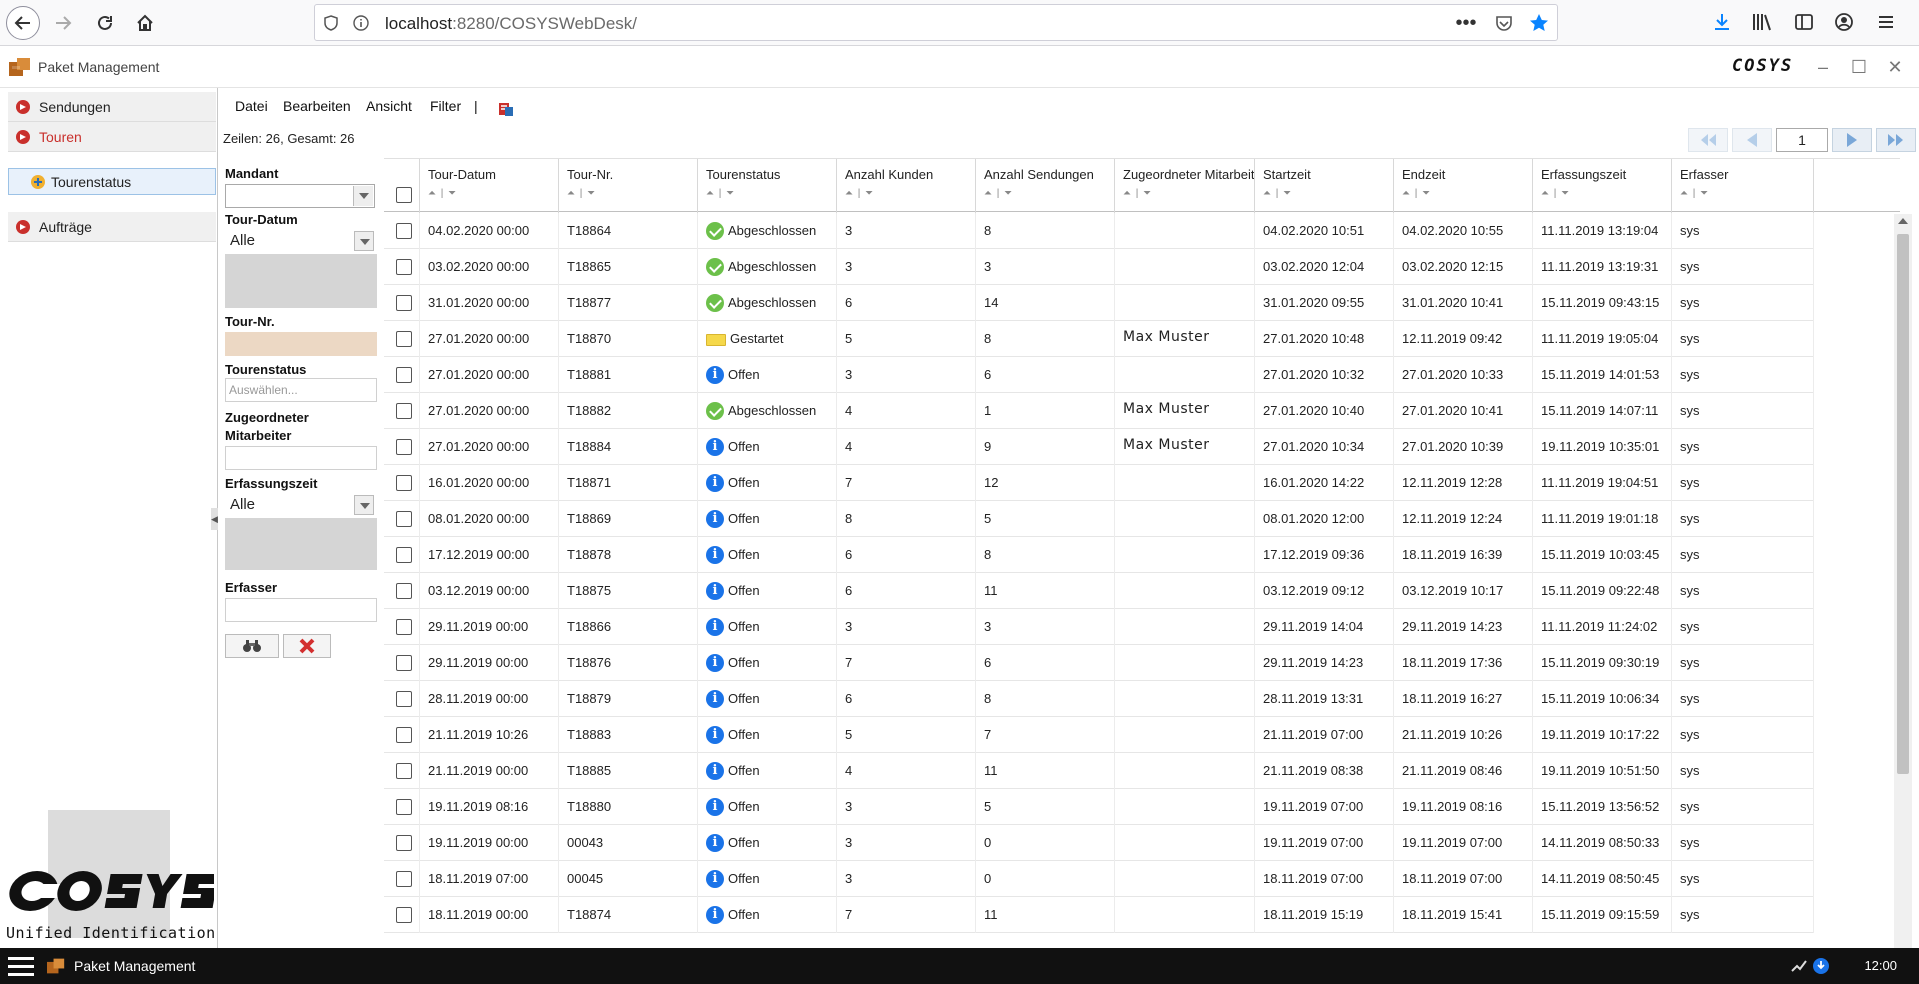  Describe the element at coordinates (1802, 140) in the screenshot. I see `page-number-input: 1` at that location.